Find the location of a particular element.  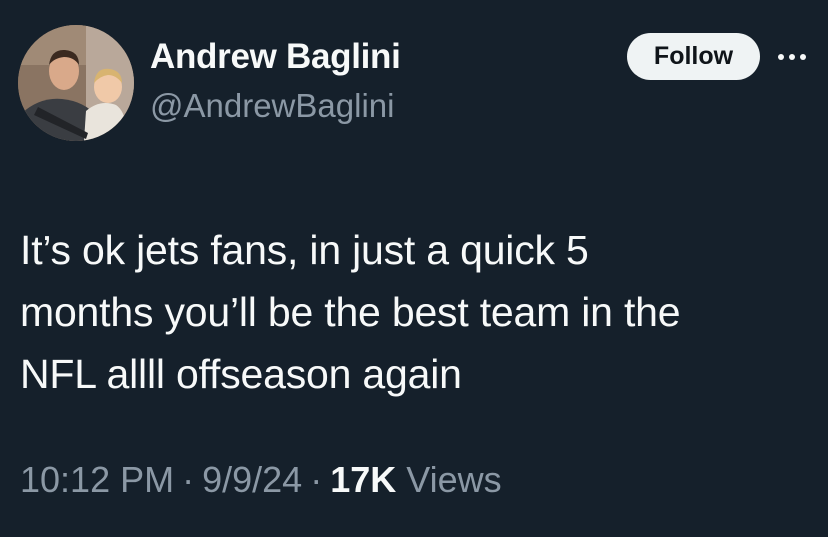

tweet-text-line: months you’ll be the best team in the is located at coordinates (350, 312).